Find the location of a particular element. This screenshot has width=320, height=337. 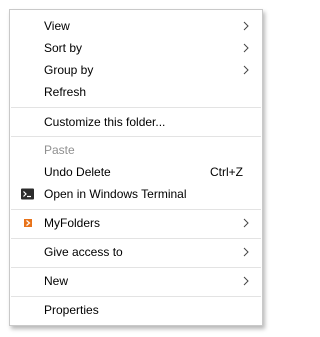

menu-item-label: Group by is located at coordinates (69, 70).